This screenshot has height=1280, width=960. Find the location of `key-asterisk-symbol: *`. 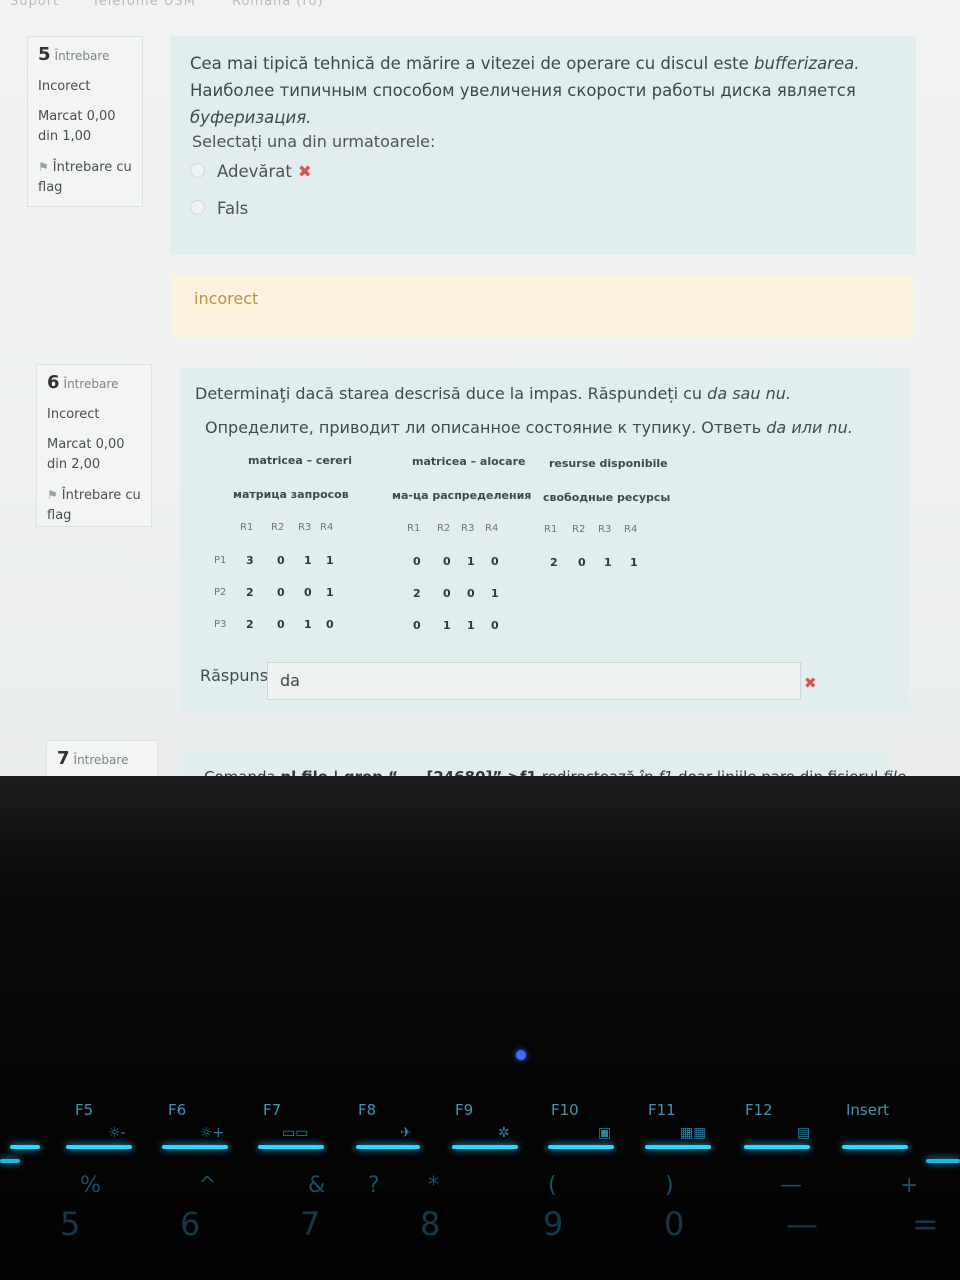

key-asterisk-symbol: * is located at coordinates (433, 1185).